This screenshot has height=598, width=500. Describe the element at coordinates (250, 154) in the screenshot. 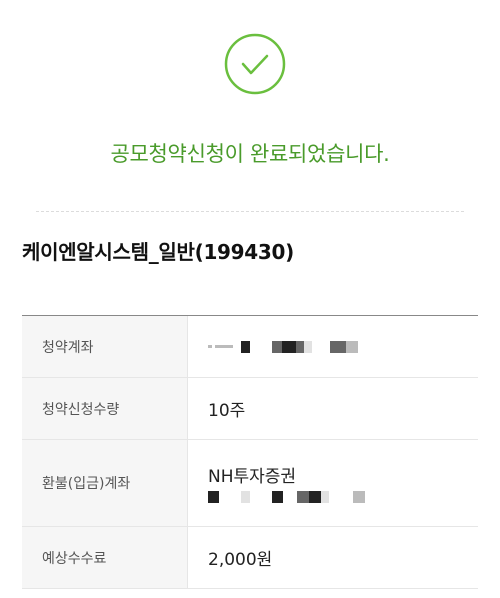

I see `success-message: 공모청약신청이 완료되었습니다.` at that location.